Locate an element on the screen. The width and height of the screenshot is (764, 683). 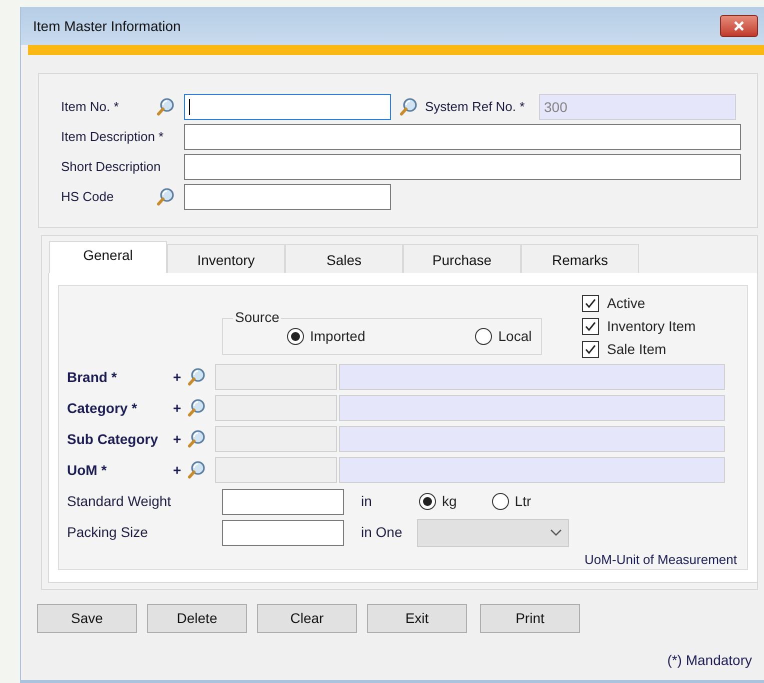
action-button: Clear is located at coordinates (307, 618).